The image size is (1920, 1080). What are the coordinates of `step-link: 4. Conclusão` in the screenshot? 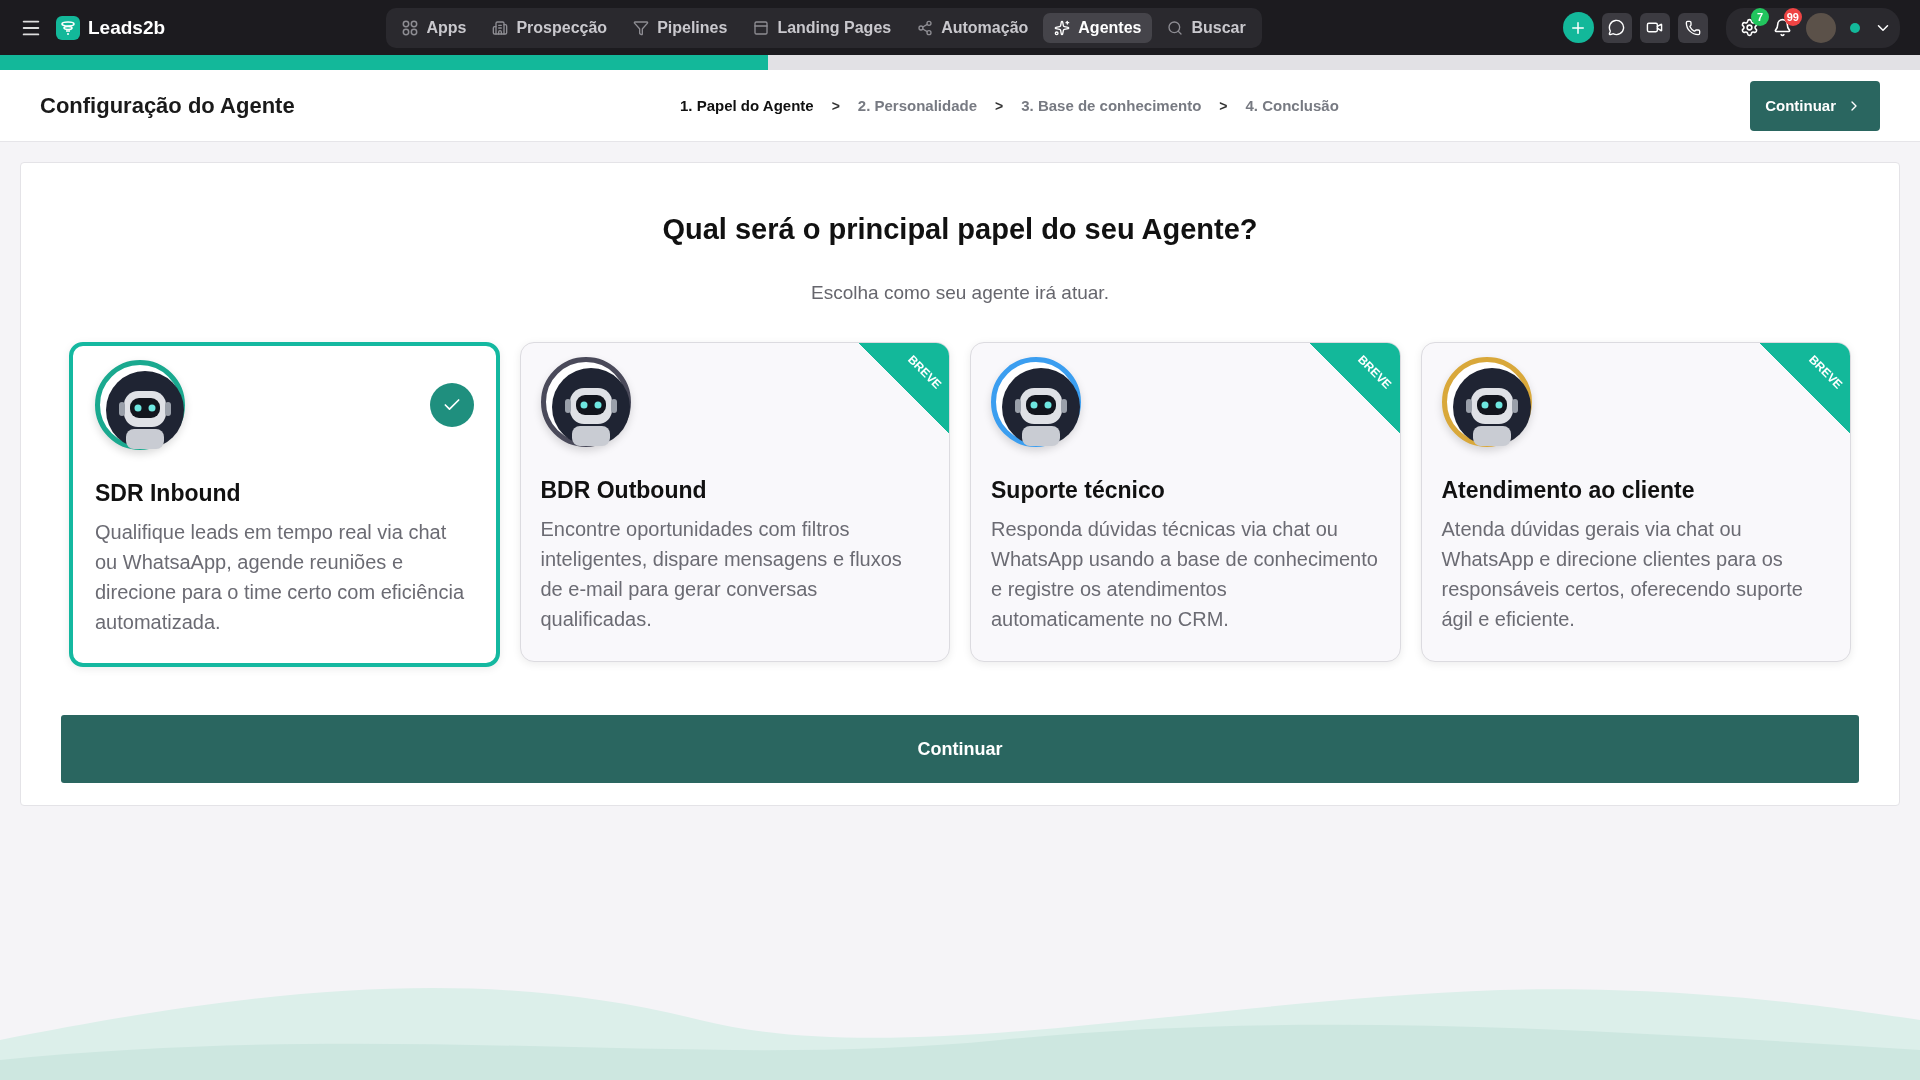 It's located at (1292, 105).